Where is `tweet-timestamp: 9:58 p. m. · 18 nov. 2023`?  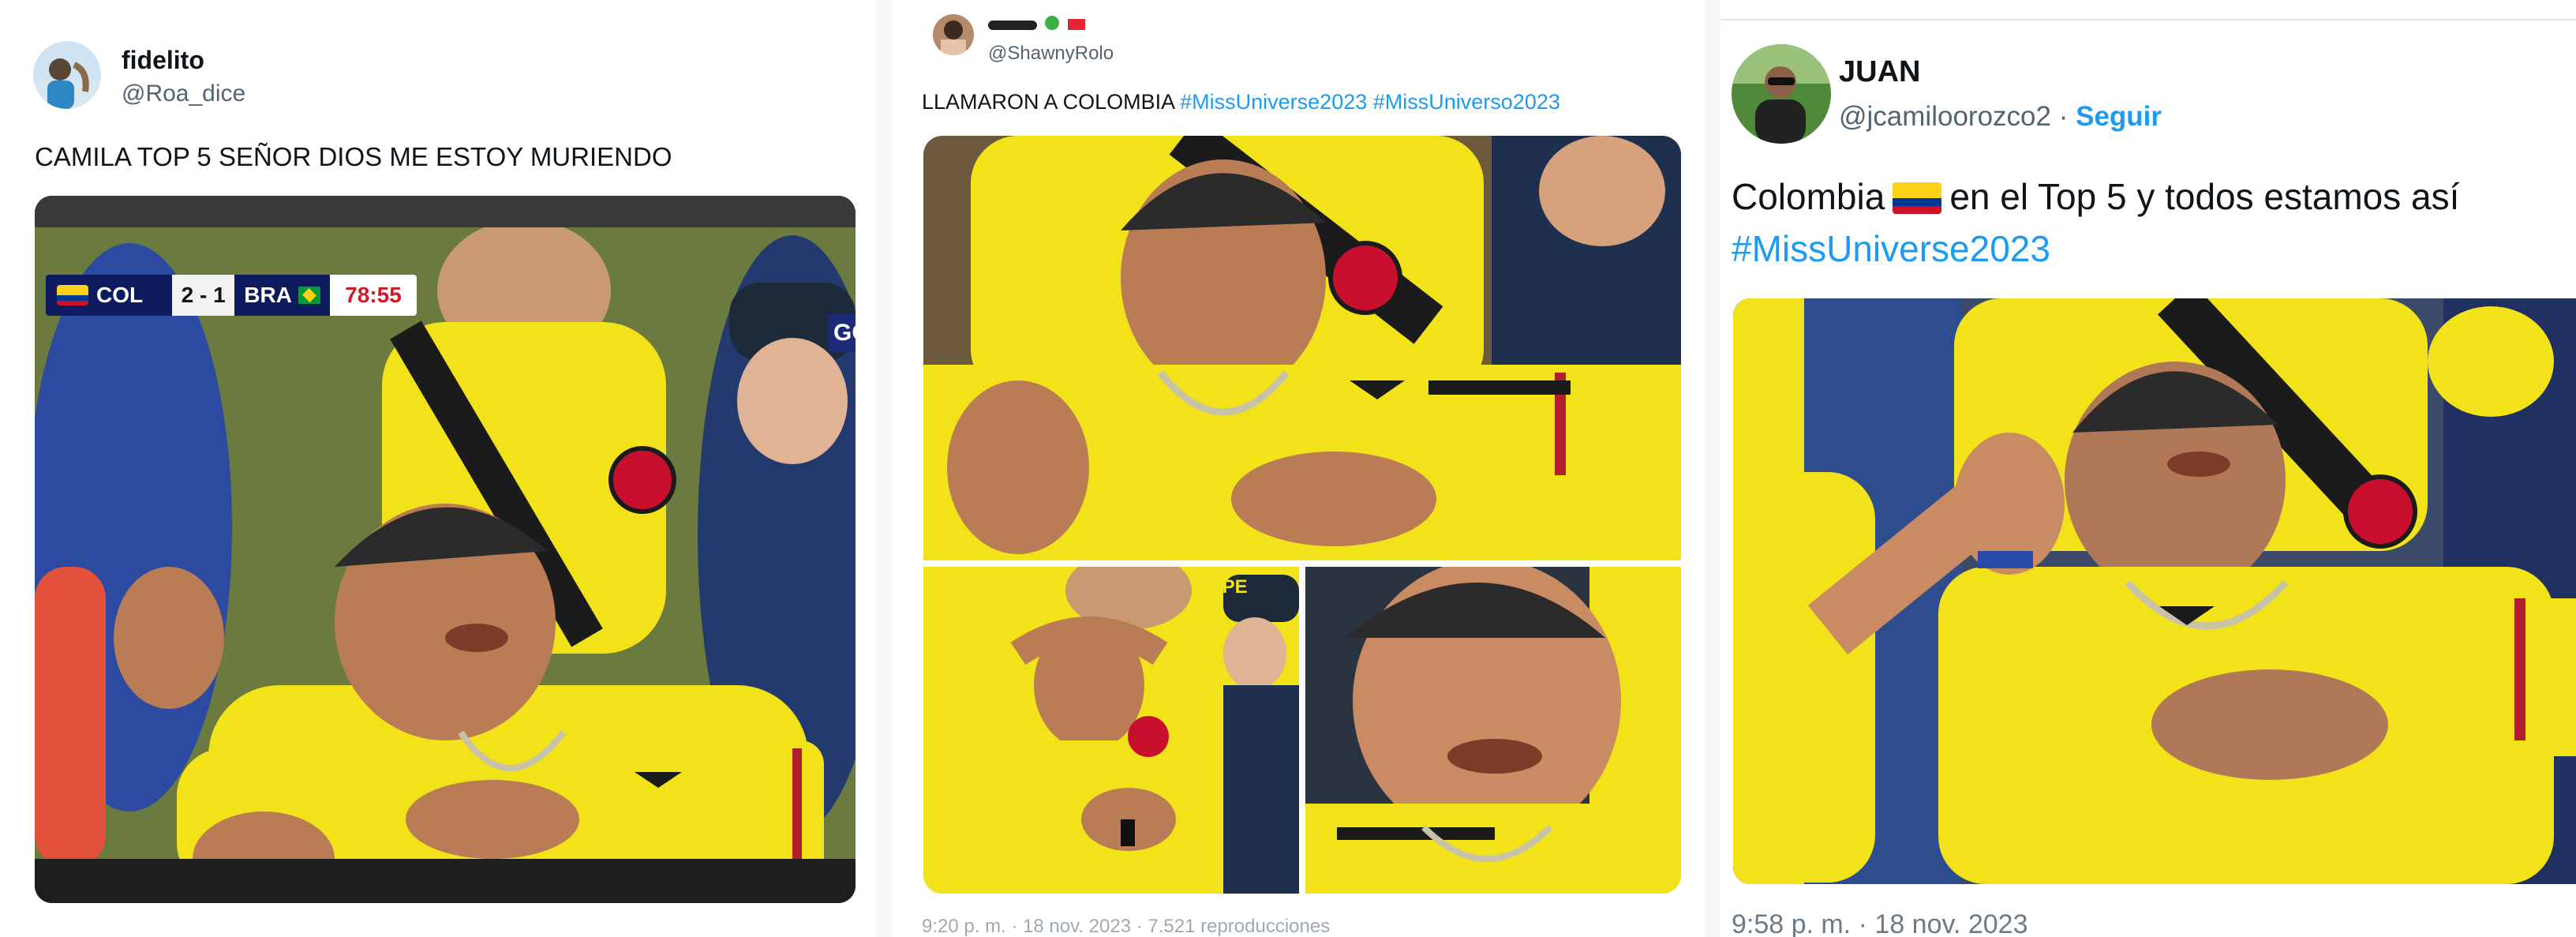 tweet-timestamp: 9:58 p. m. · 18 nov. 2023 is located at coordinates (1880, 923).